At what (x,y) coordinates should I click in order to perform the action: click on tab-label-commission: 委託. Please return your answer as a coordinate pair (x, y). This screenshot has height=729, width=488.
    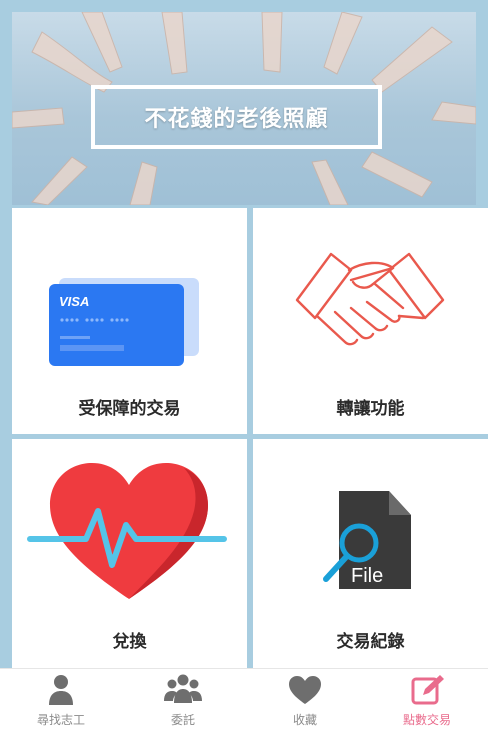
    Looking at the image, I should click on (182, 720).